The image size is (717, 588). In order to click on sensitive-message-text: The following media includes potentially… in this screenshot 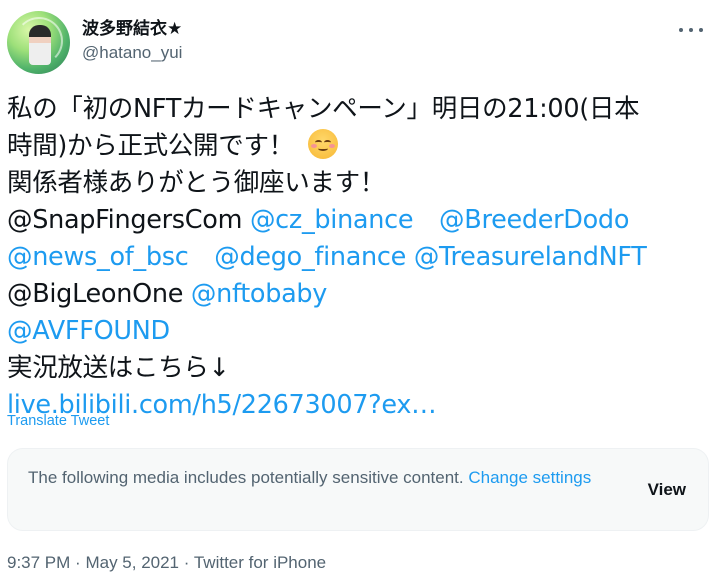, I will do `click(246, 477)`.